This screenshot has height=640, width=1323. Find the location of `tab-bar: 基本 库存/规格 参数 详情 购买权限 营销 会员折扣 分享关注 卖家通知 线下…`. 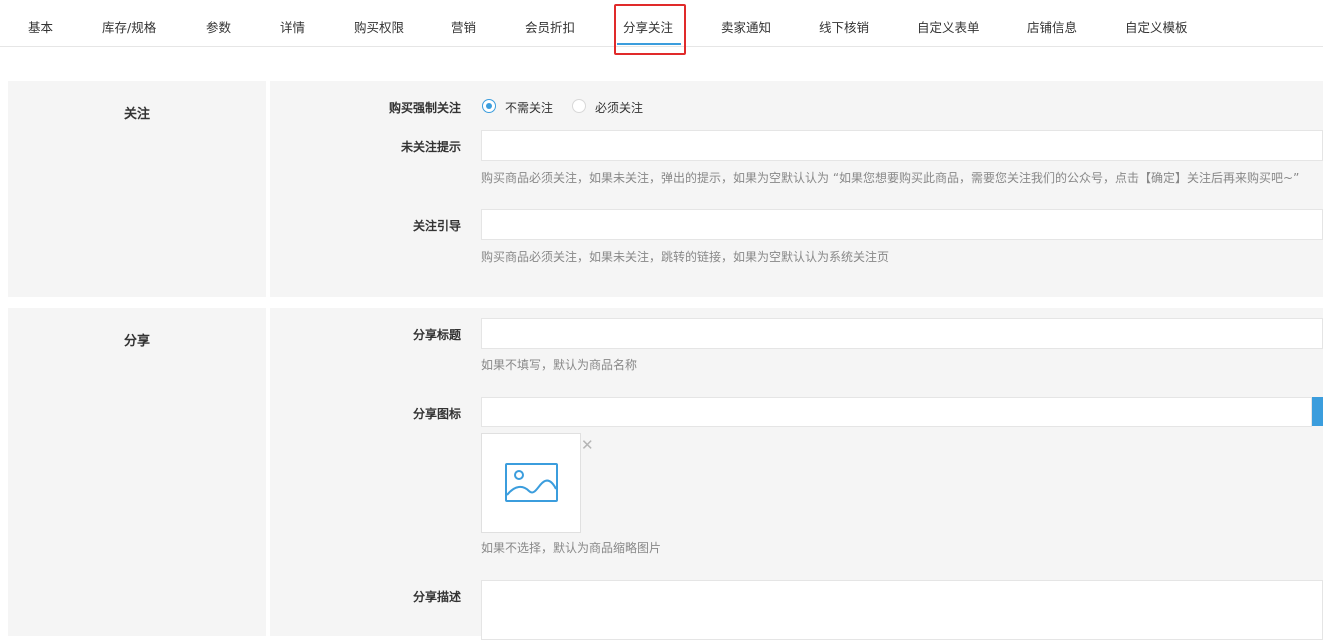

tab-bar: 基本 库存/规格 参数 详情 购买权限 营销 会员折扣 分享关注 卖家通知 线下… is located at coordinates (661, 27).